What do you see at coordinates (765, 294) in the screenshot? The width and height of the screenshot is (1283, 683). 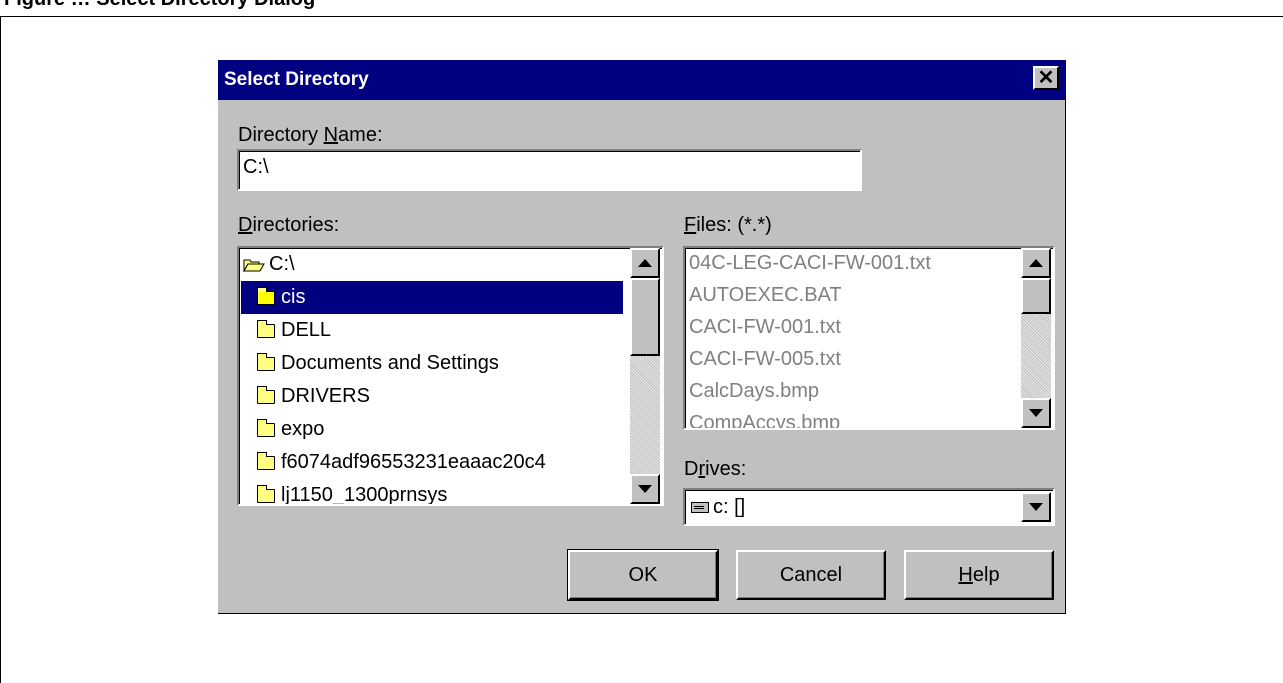 I see `file-item: AUTOEXEC.BAT` at bounding box center [765, 294].